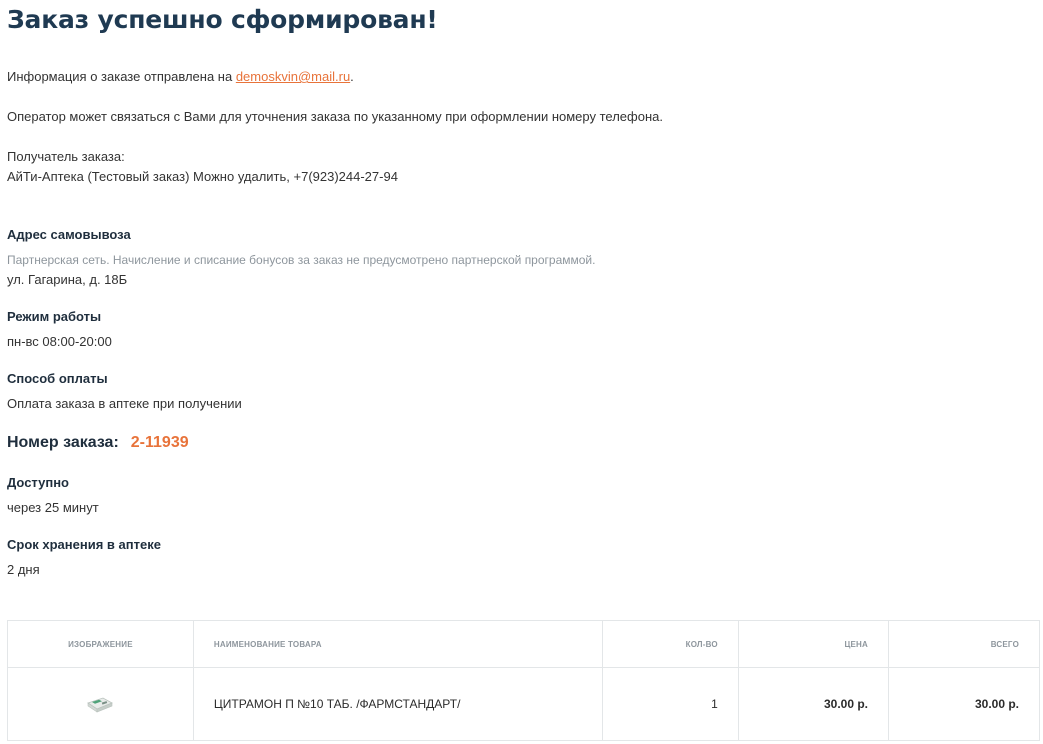  Describe the element at coordinates (66, 156) in the screenshot. I see `recipient-label: Получатель заказа:` at that location.